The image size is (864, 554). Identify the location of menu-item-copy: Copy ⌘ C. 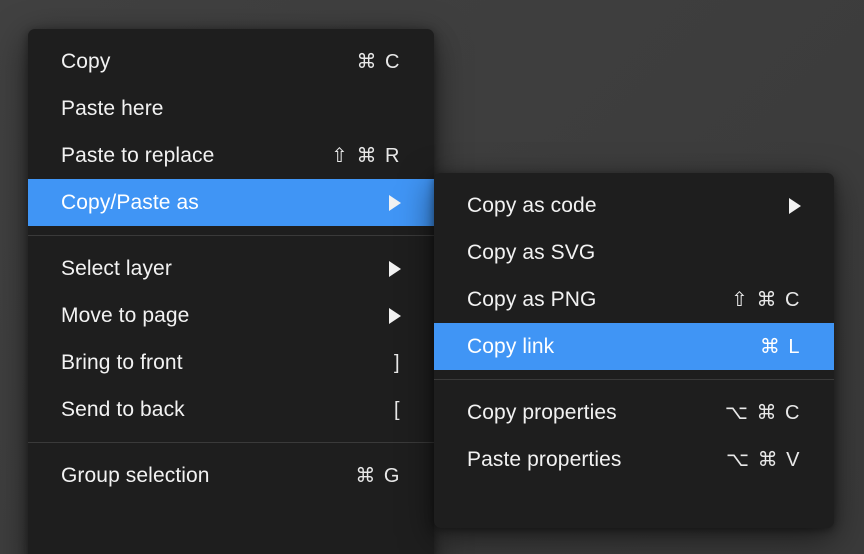
(231, 61).